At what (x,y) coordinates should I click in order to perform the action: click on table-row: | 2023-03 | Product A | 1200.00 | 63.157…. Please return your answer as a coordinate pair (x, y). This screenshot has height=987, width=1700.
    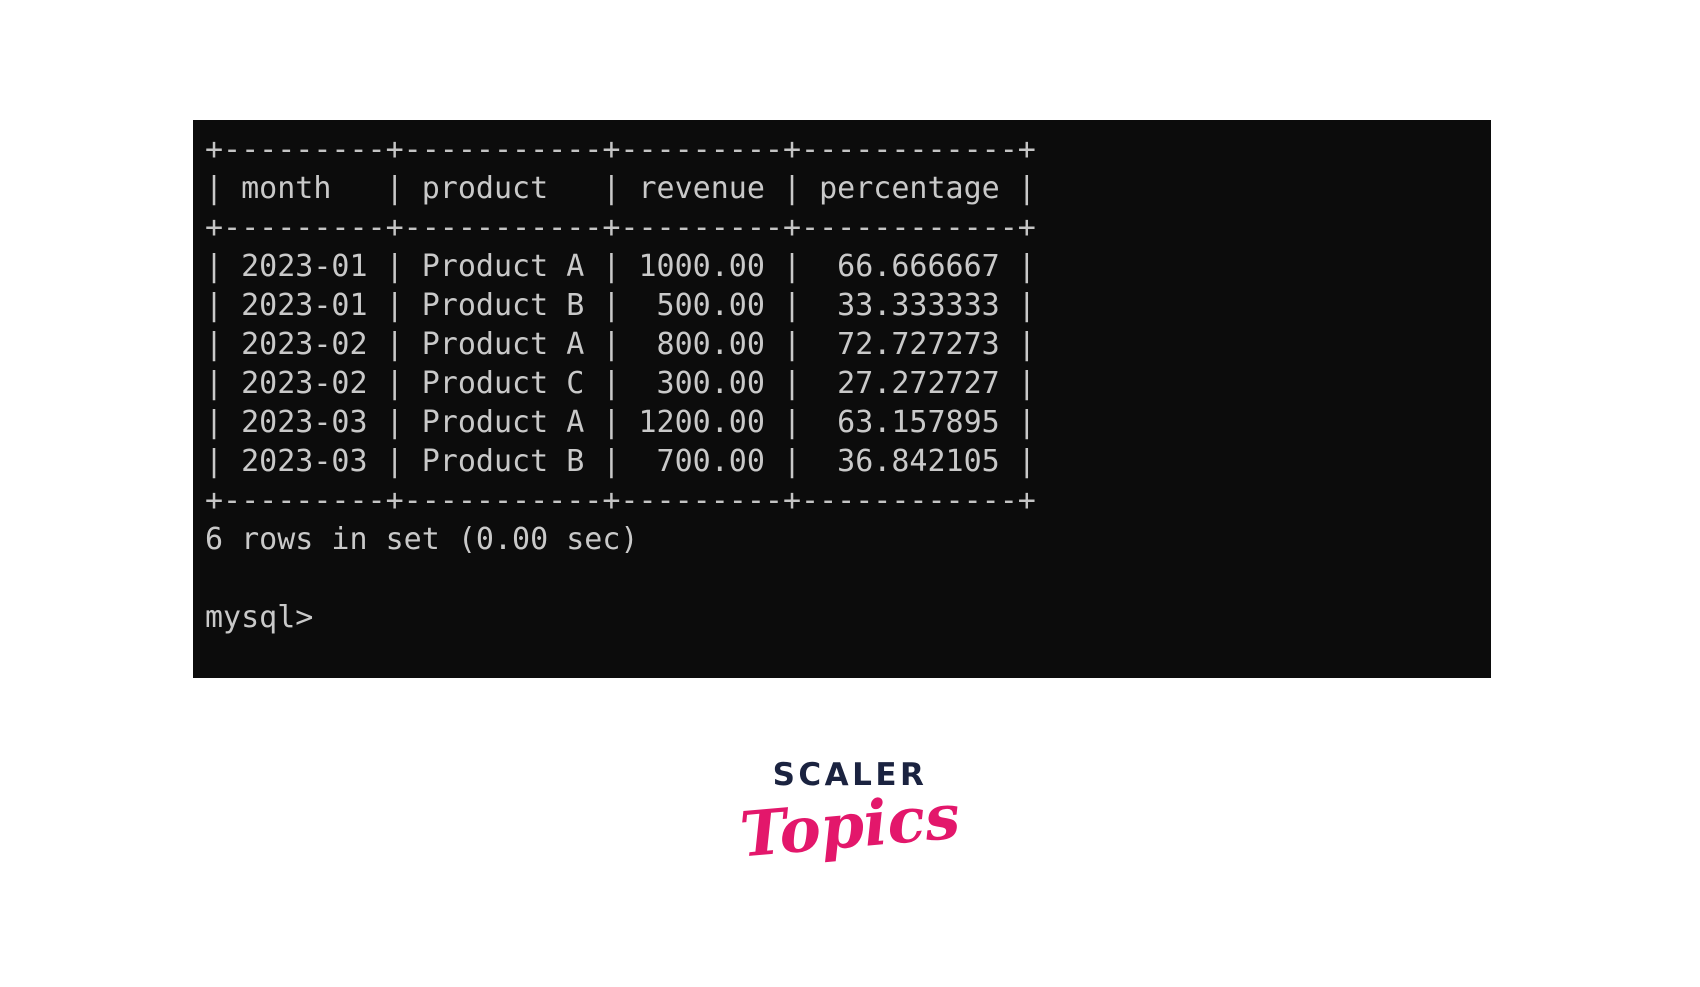
    Looking at the image, I should click on (620, 422).